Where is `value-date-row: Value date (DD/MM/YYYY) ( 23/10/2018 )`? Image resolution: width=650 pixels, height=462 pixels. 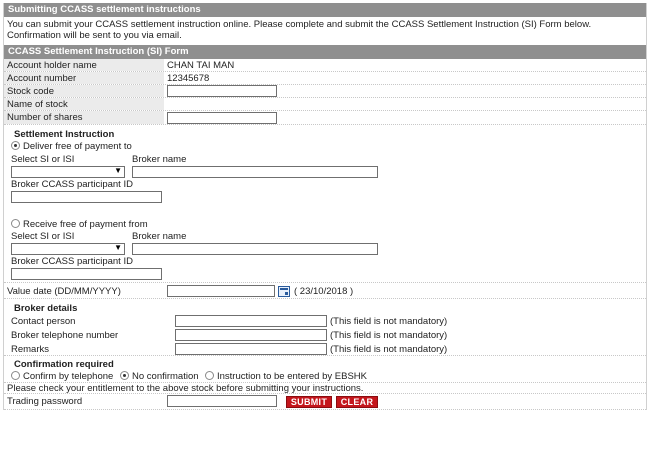
value-date-row: Value date (DD/MM/YYYY) ( 23/10/2018 ) is located at coordinates (325, 291).